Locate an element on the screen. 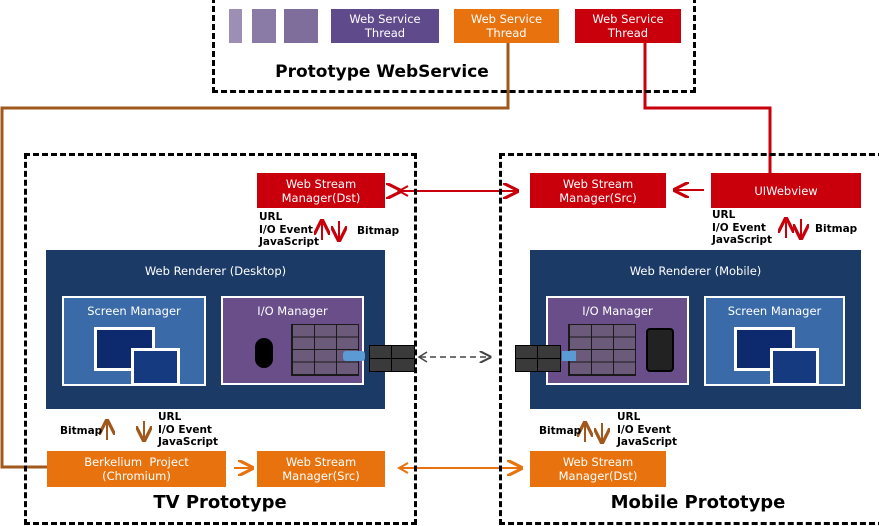 The height and width of the screenshot is (526, 879). tv-key-block-icon is located at coordinates (392, 358).